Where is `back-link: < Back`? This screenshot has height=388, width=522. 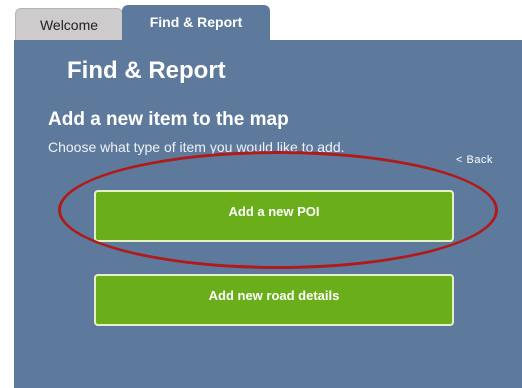
back-link: < Back is located at coordinates (474, 160).